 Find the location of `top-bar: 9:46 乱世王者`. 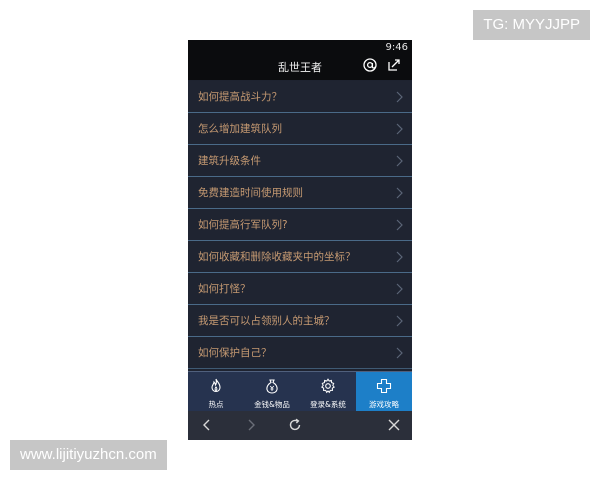

top-bar: 9:46 乱世王者 is located at coordinates (300, 60).